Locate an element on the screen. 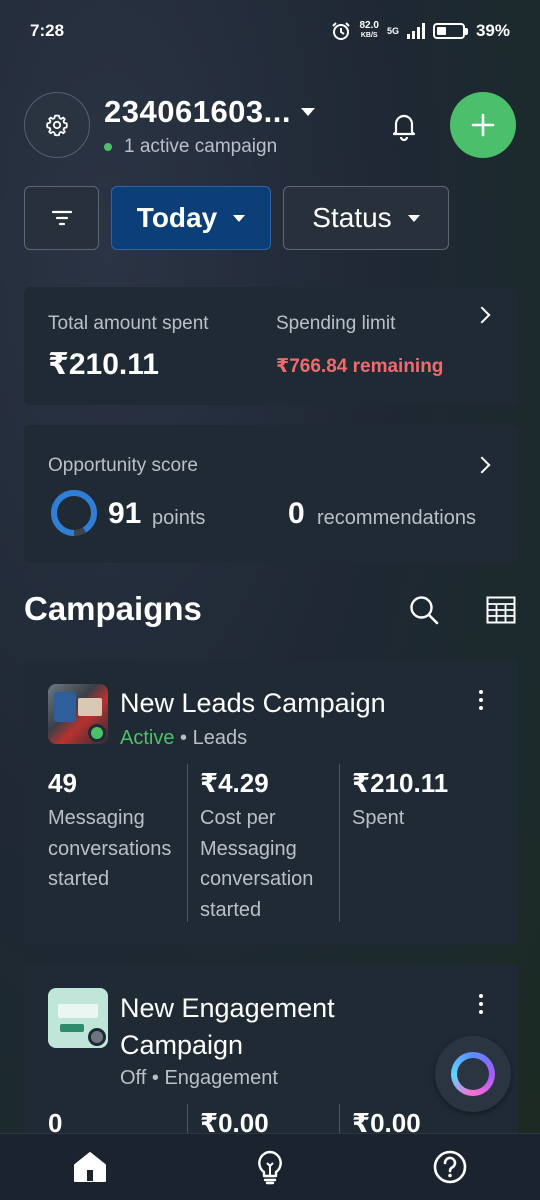 The width and height of the screenshot is (540, 1200). score-value: 91 is located at coordinates (125, 513).